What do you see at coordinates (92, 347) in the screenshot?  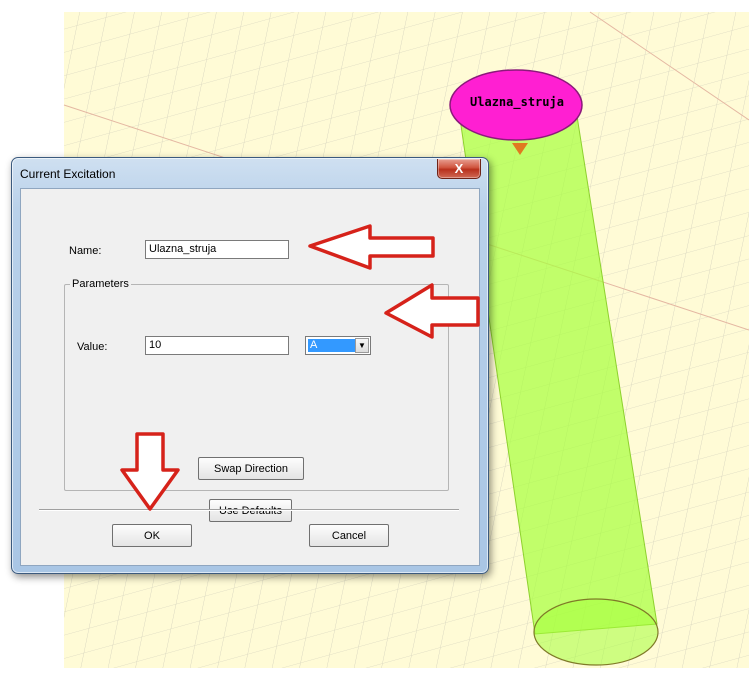 I see `value-label: Value:` at bounding box center [92, 347].